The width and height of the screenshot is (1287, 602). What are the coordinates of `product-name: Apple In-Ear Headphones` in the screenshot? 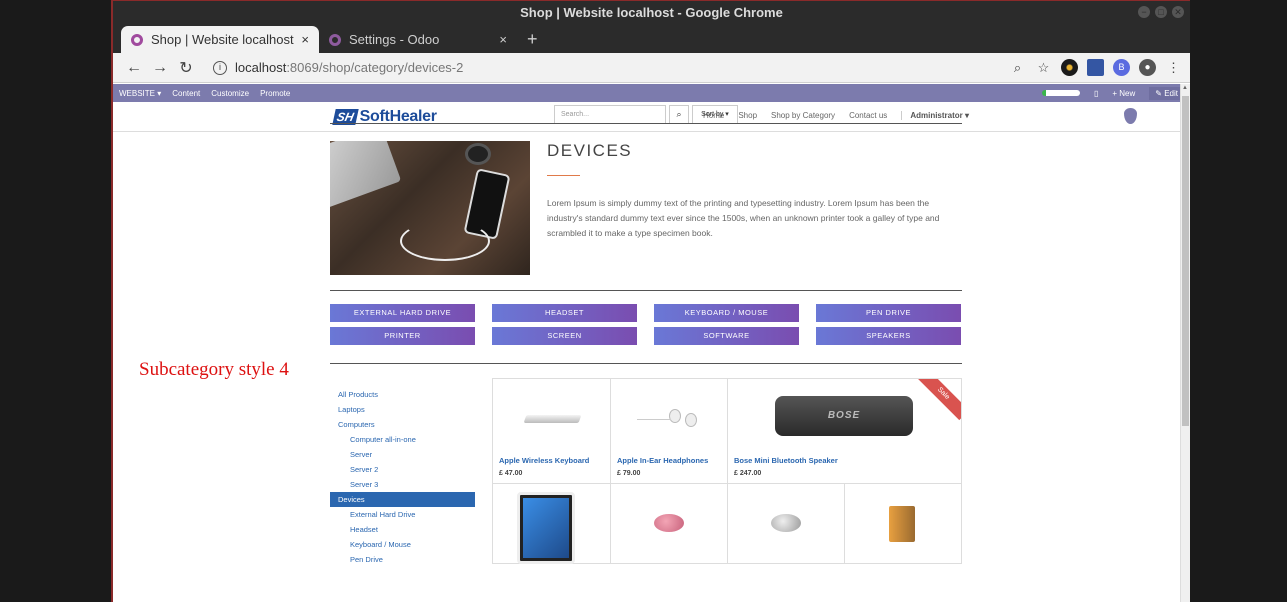 It's located at (662, 460).